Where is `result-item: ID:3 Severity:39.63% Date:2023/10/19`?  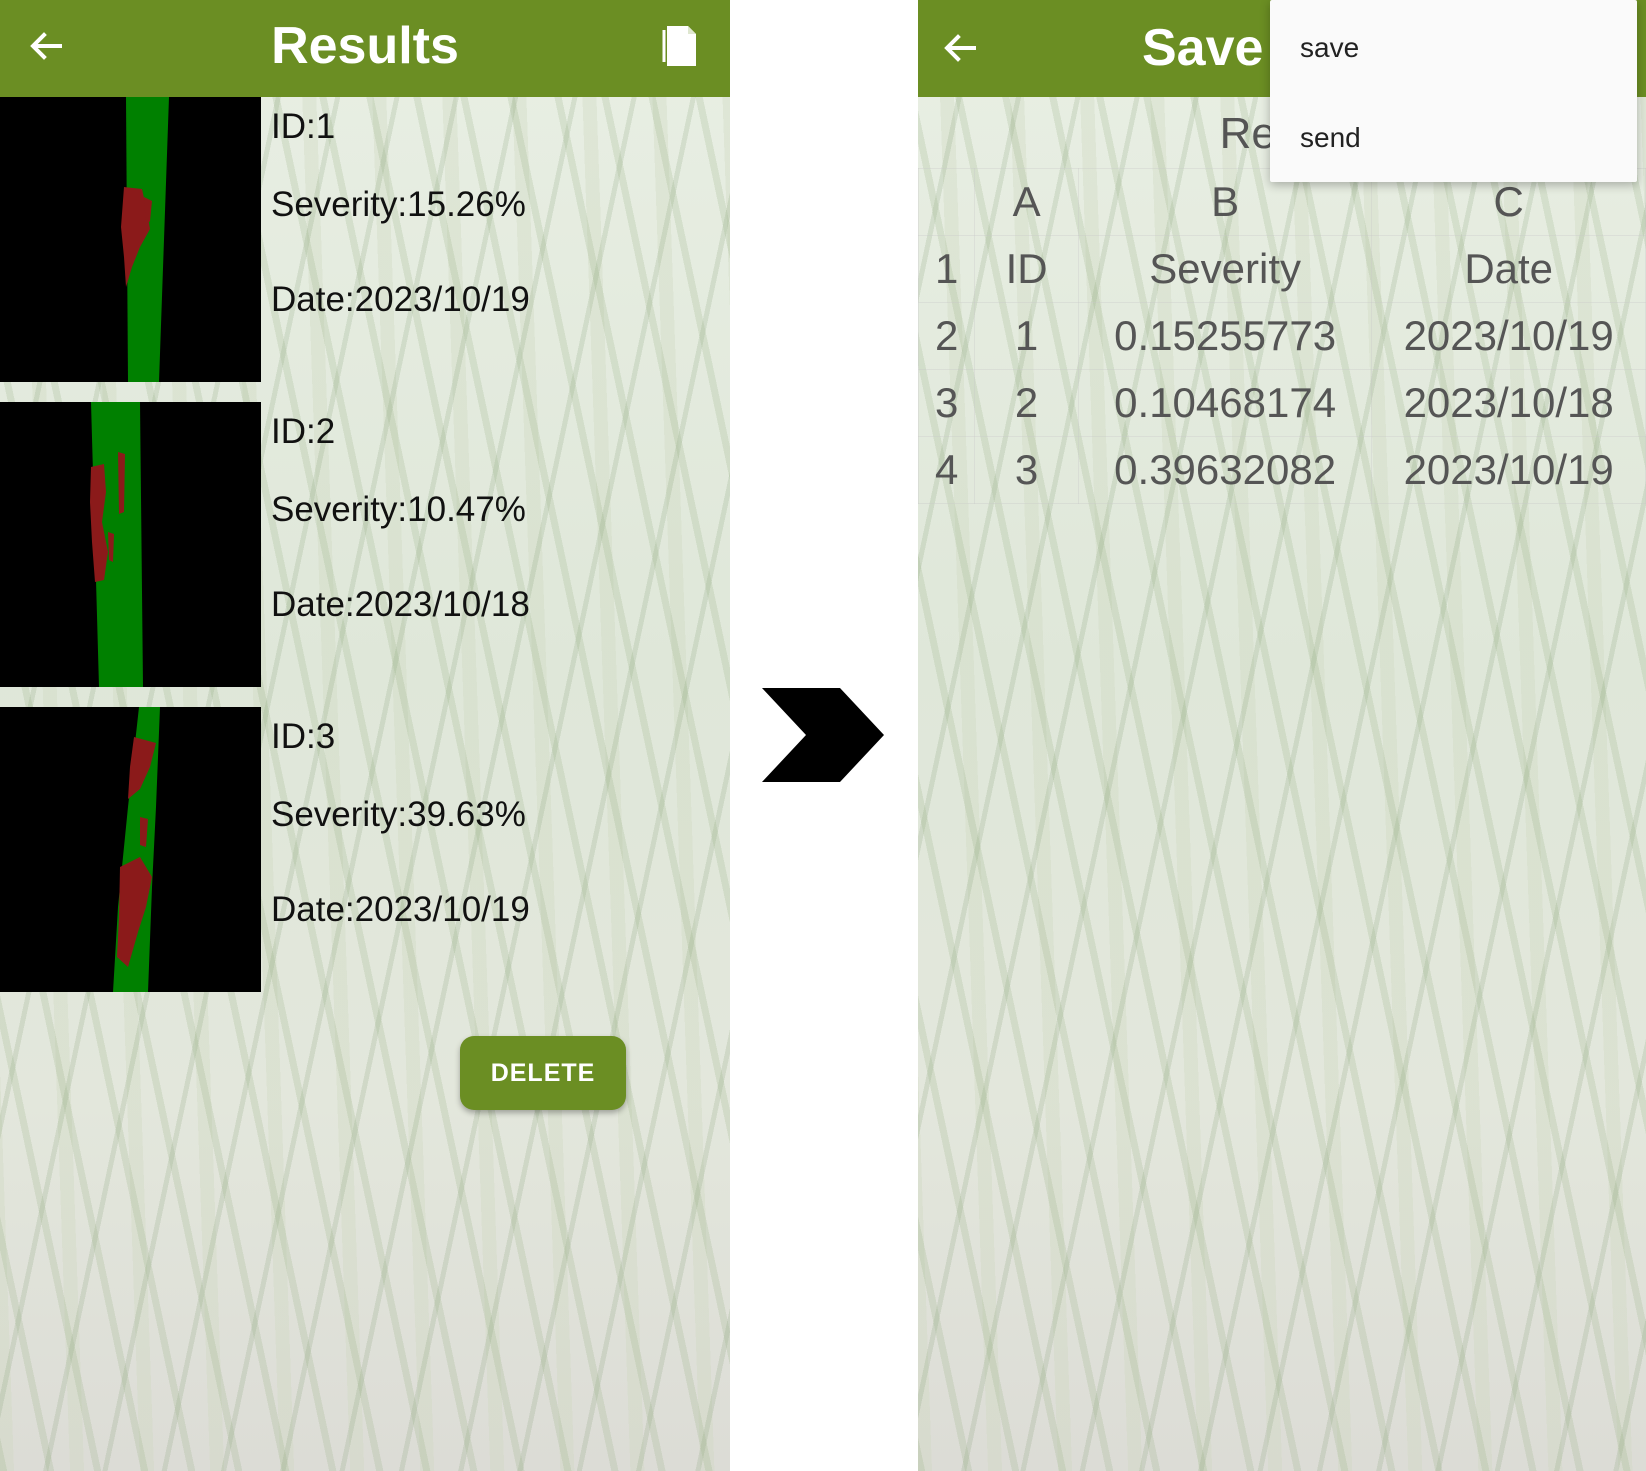
result-item: ID:3 Severity:39.63% Date:2023/10/19 is located at coordinates (365, 849).